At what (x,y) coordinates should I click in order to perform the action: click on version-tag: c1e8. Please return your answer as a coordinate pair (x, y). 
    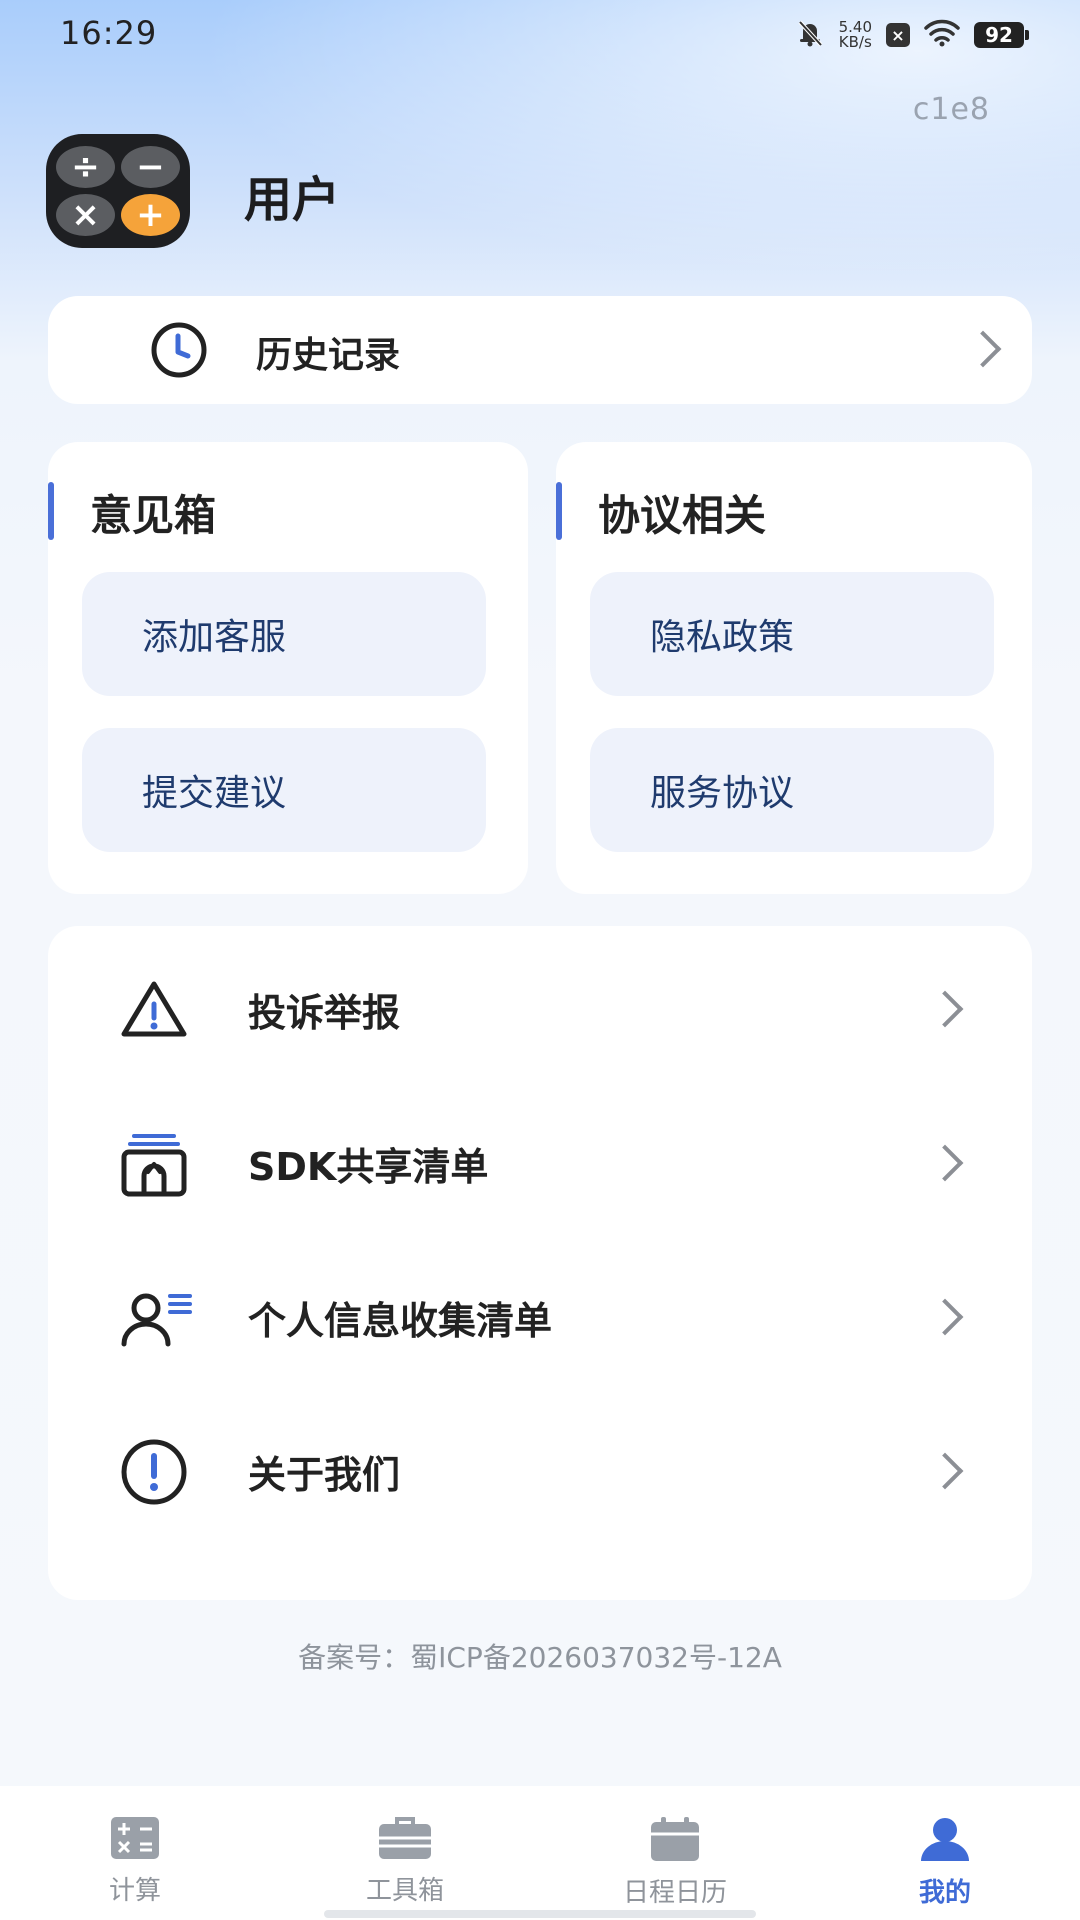
    Looking at the image, I should click on (951, 109).